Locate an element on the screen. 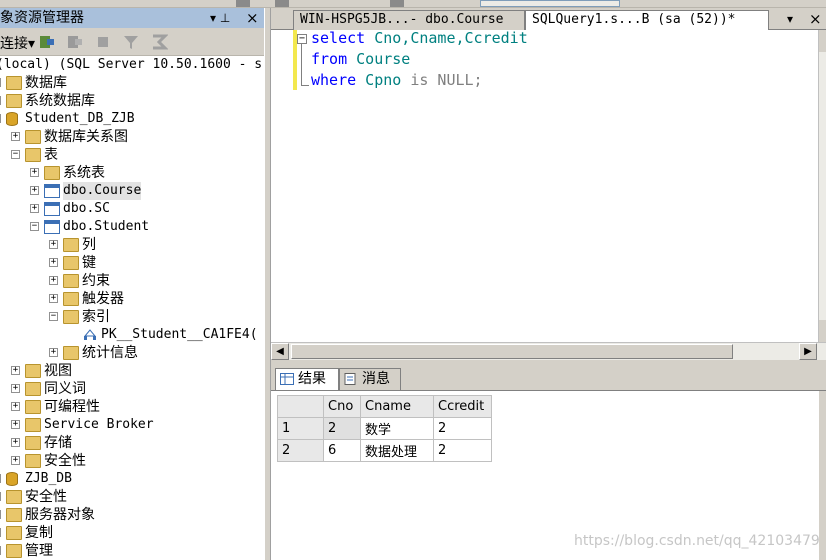 The width and height of the screenshot is (826, 560). disconnect-server-icon is located at coordinates (75, 42).